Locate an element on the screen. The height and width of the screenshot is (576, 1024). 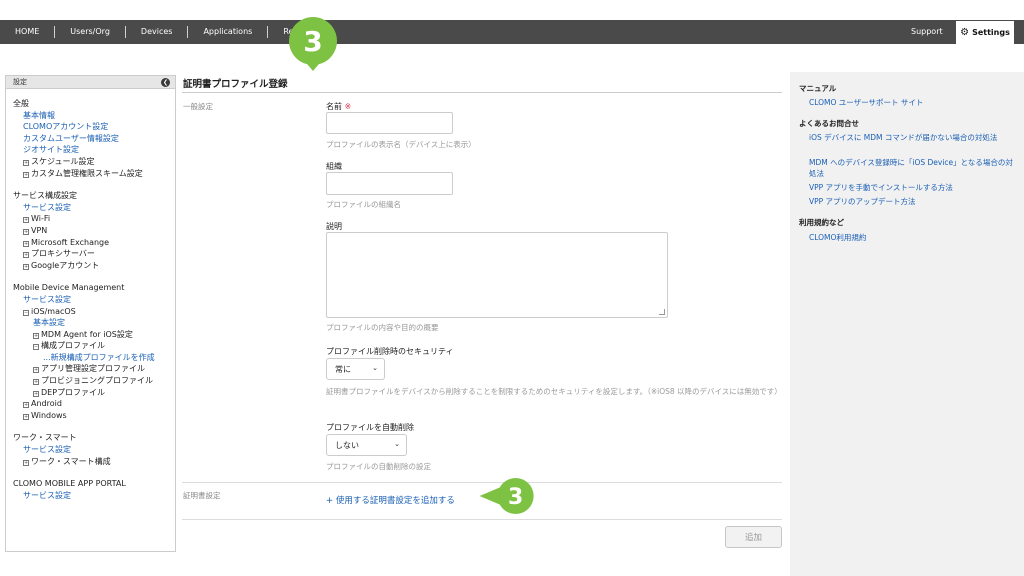
sidebar-item: + カスタム管理権限スキーム設定 is located at coordinates (94, 174).